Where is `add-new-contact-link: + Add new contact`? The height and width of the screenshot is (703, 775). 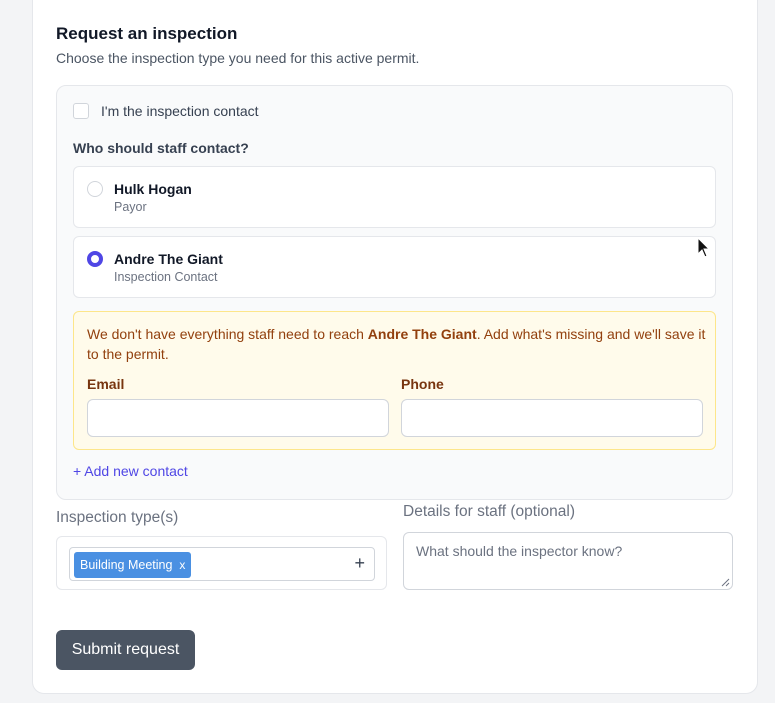
add-new-contact-link: + Add new contact is located at coordinates (130, 471).